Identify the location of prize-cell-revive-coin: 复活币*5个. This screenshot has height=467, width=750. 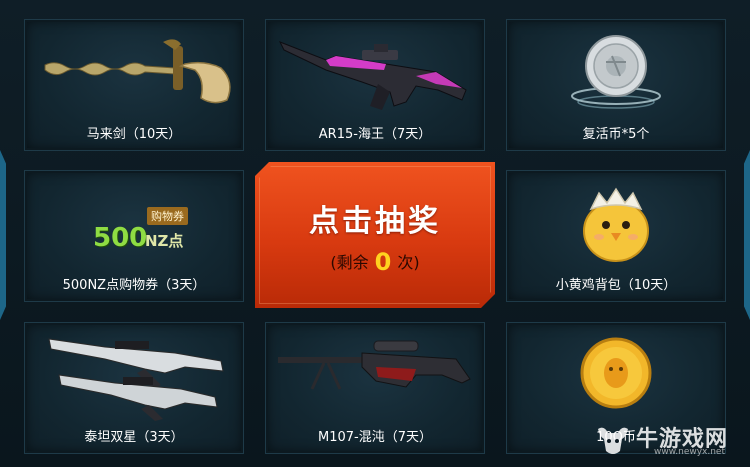
(616, 85).